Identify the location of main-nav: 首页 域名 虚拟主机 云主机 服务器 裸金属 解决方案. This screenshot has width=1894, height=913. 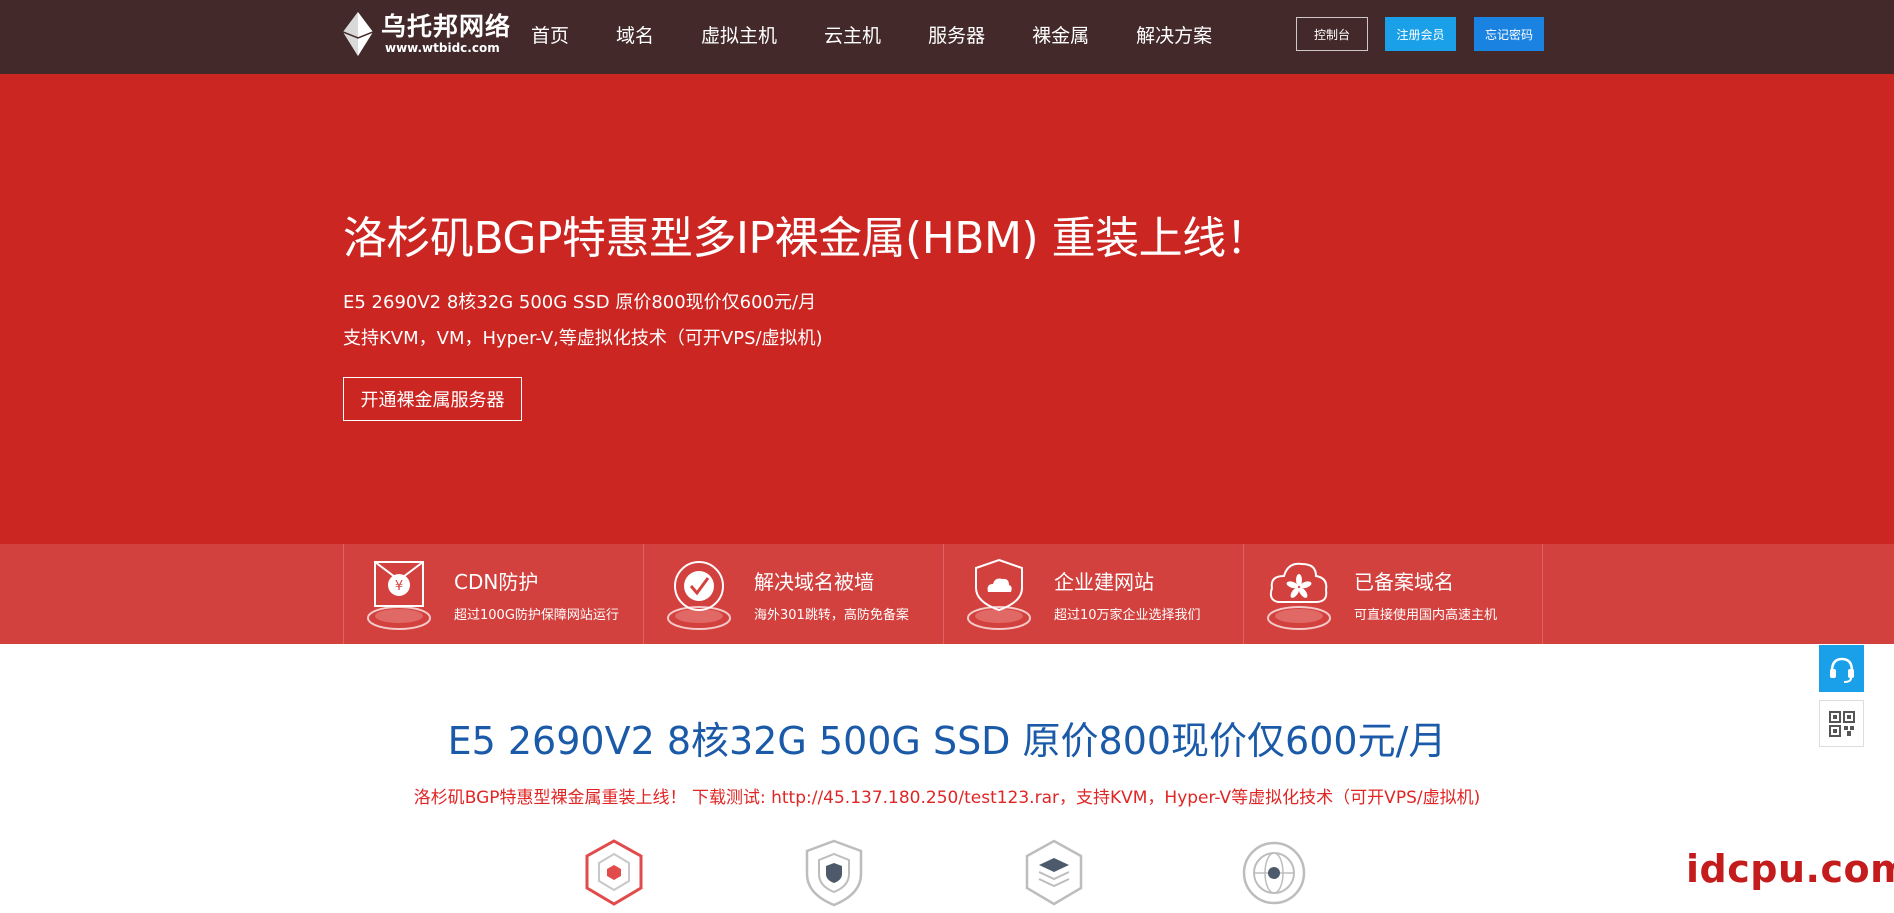
(895, 34).